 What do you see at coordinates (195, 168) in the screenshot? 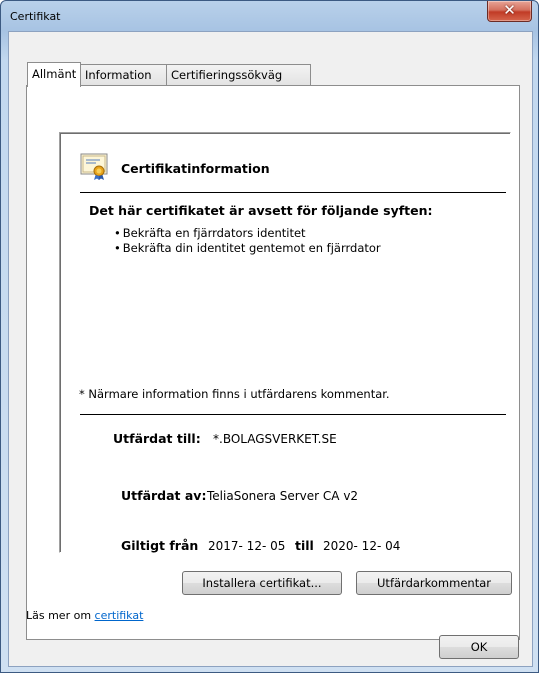
I see `certificate-heading: Certifikatinformation` at bounding box center [195, 168].